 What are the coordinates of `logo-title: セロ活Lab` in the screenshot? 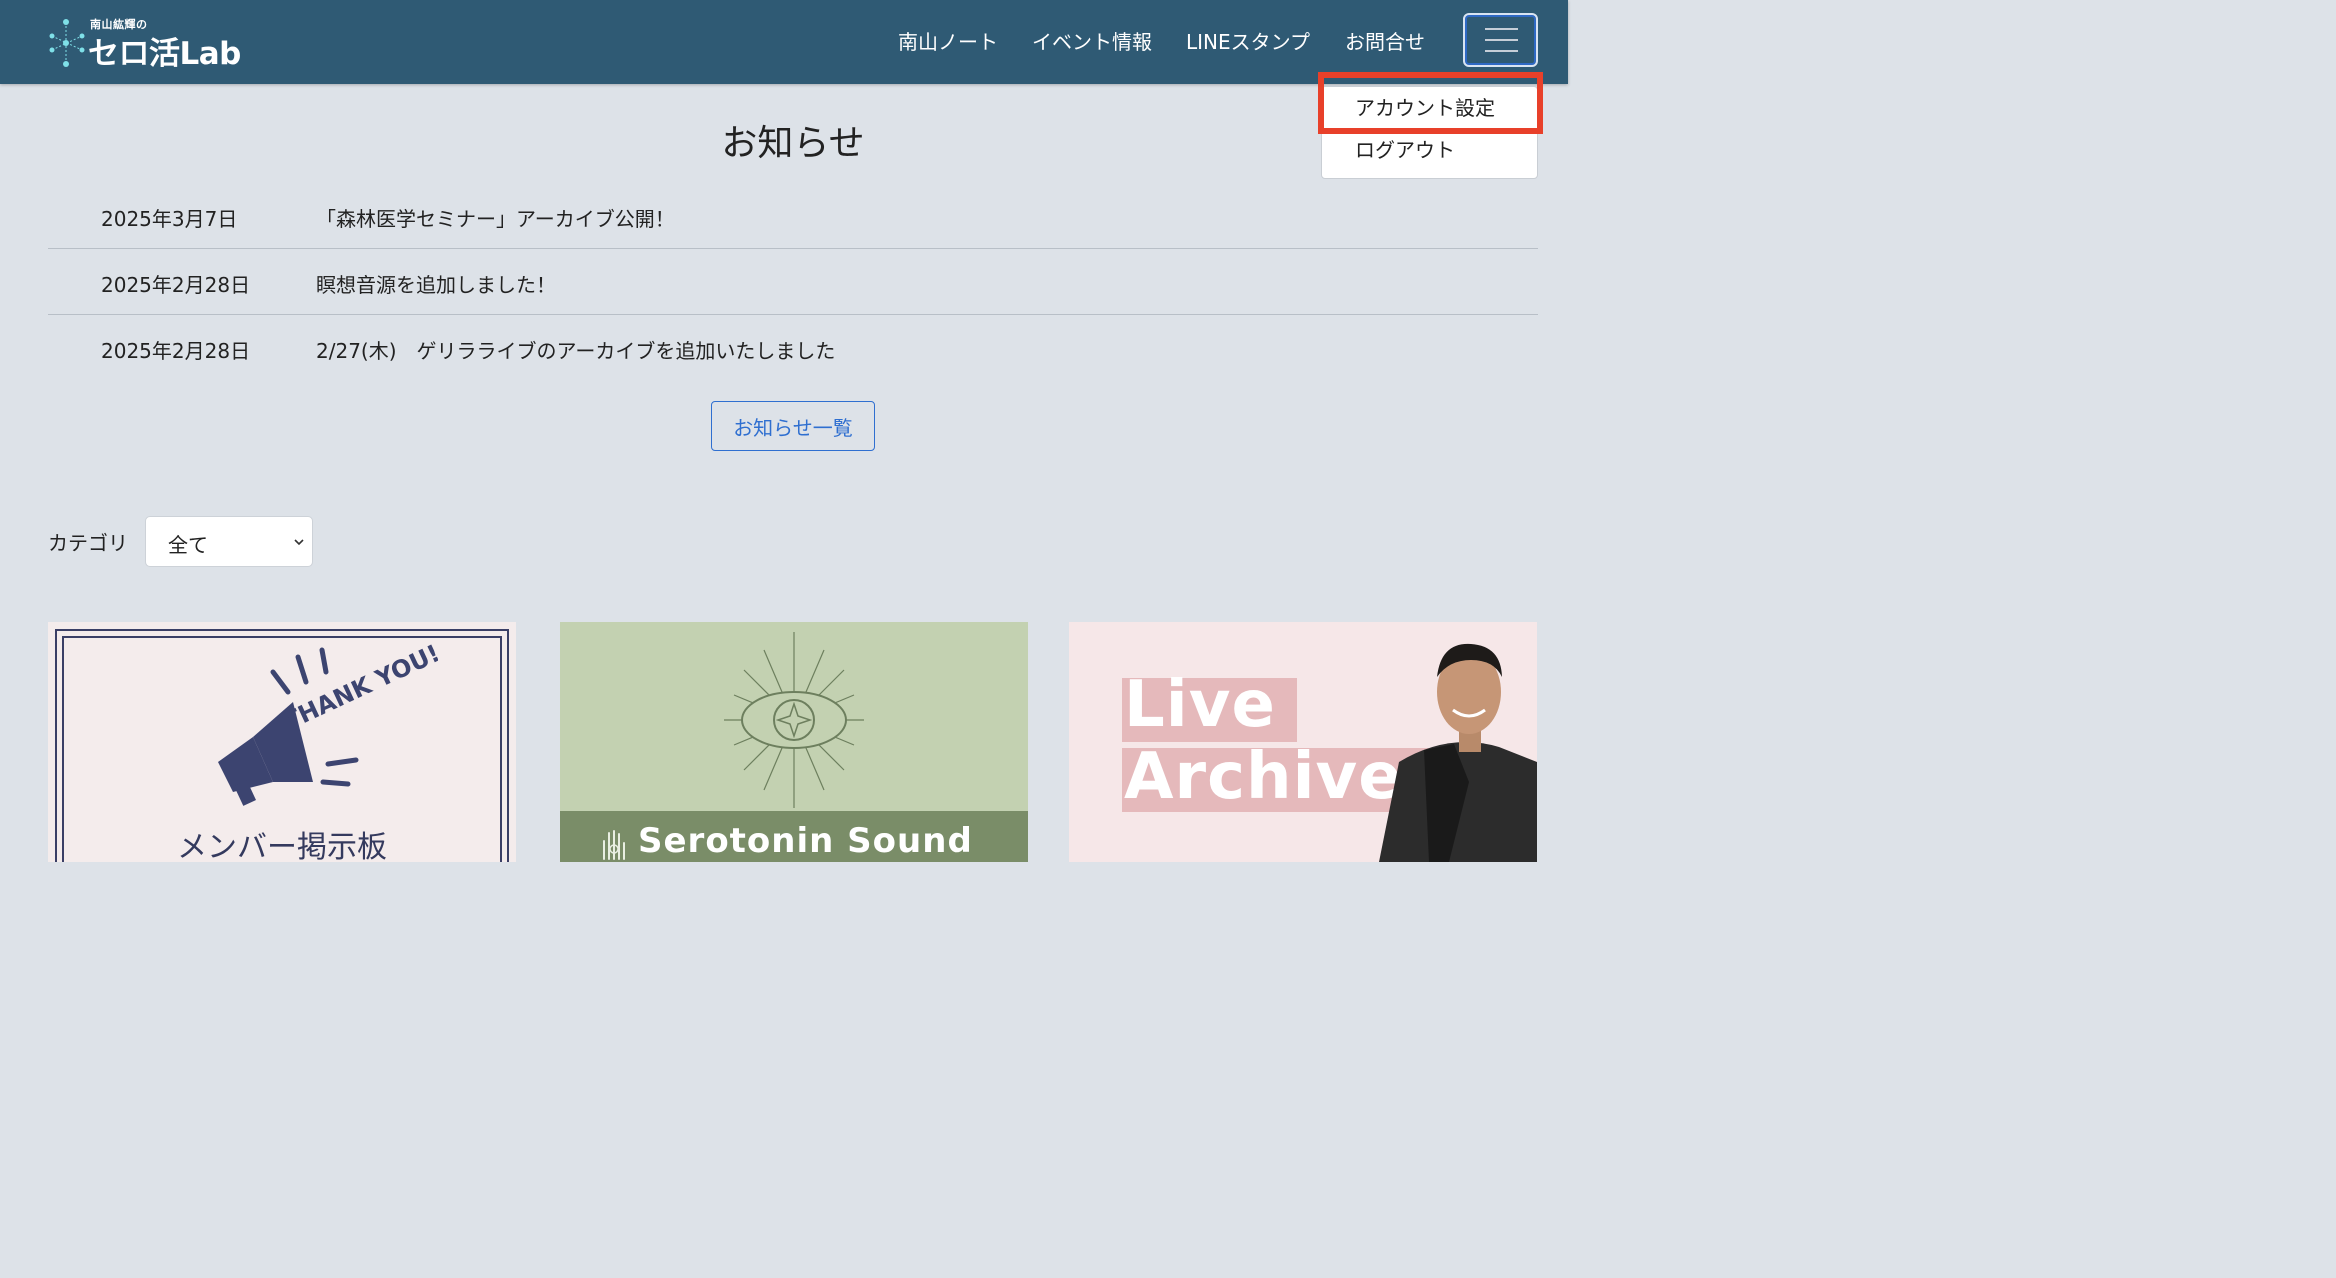 It's located at (164, 54).